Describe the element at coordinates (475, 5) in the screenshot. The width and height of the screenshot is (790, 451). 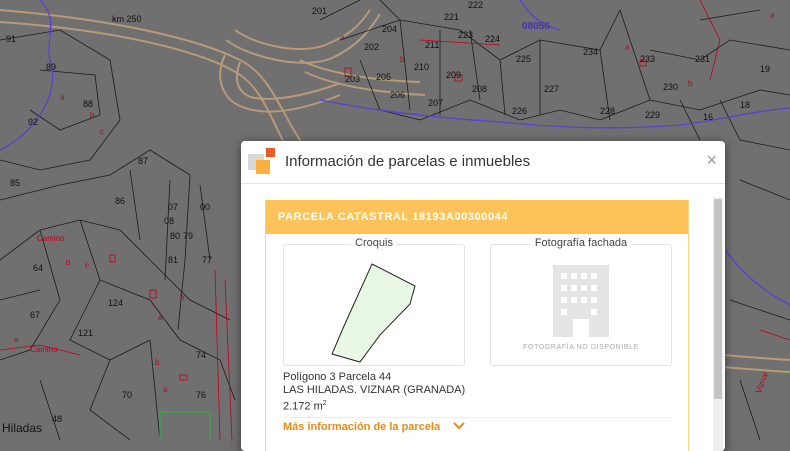
I see `map-label: 222` at that location.